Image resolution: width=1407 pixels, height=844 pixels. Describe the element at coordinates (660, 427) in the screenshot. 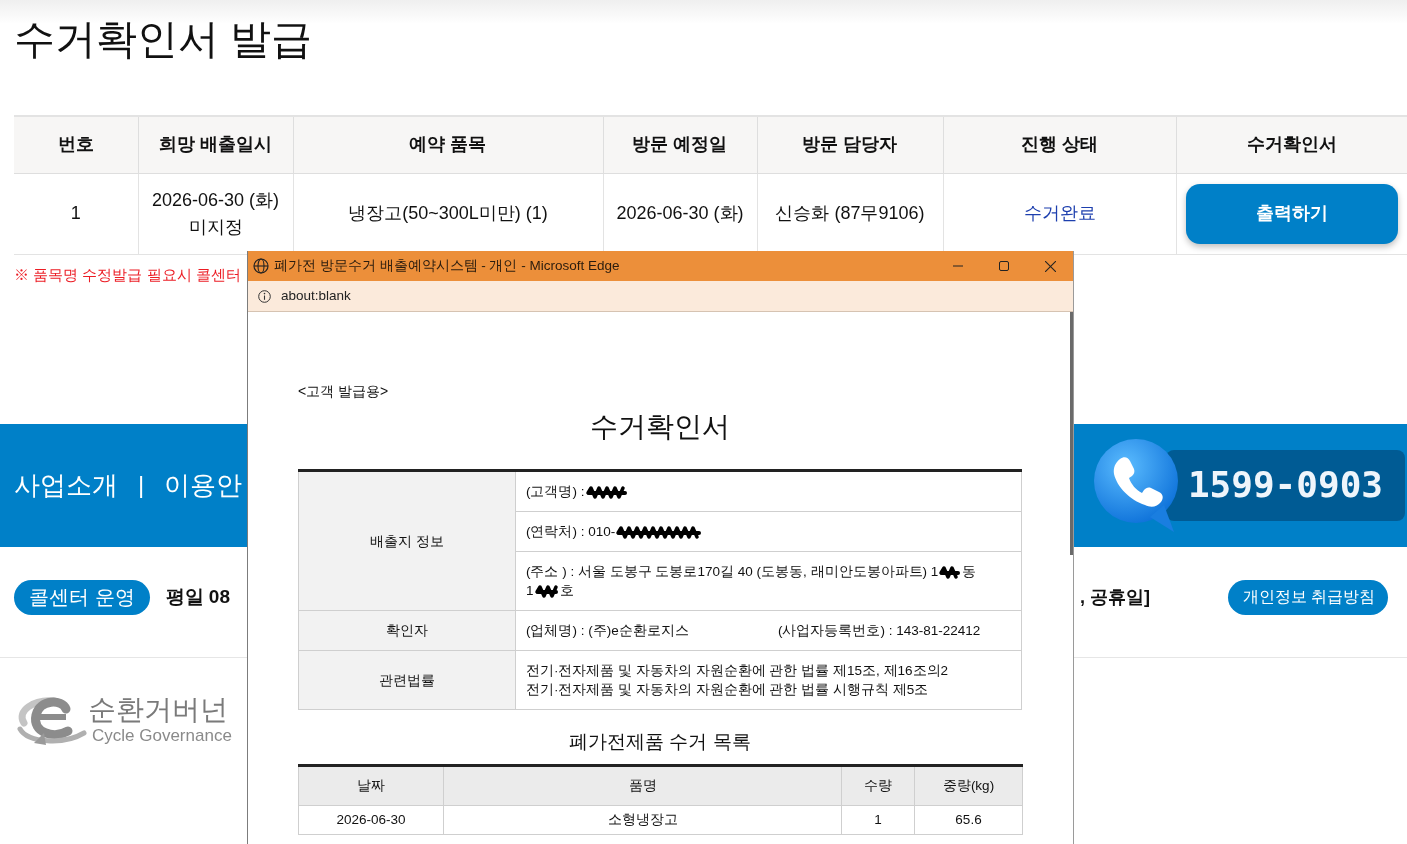

I see `document-title: 수거확인서` at that location.